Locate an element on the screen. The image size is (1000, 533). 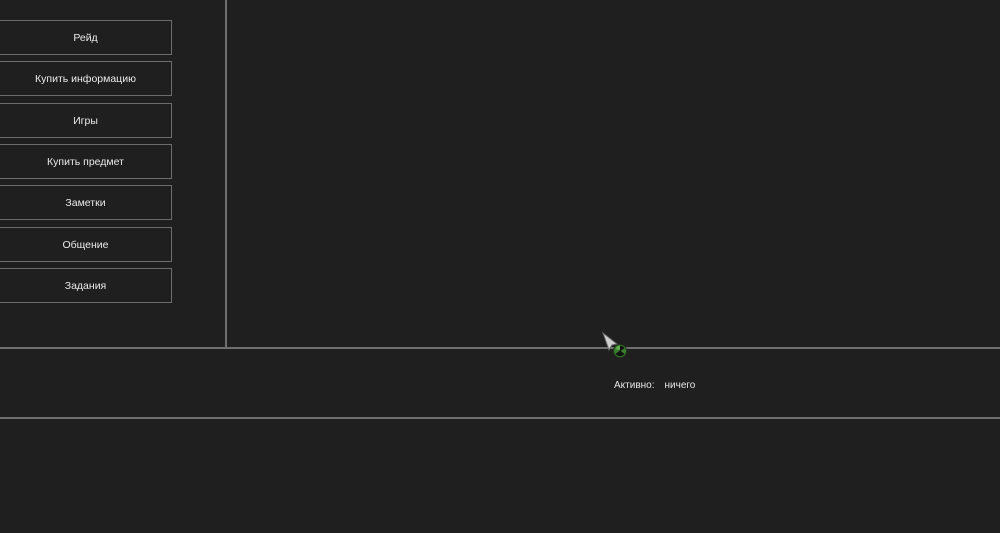
active-status: Активно: ничего is located at coordinates (654, 385).